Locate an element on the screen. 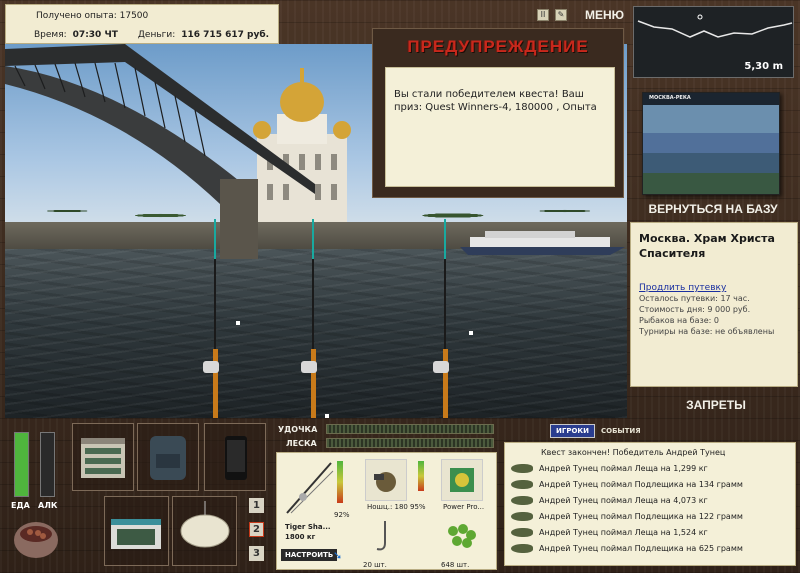 The height and width of the screenshot is (573, 800). experience-row: Получено опыта: 17500 is located at coordinates (92, 16).